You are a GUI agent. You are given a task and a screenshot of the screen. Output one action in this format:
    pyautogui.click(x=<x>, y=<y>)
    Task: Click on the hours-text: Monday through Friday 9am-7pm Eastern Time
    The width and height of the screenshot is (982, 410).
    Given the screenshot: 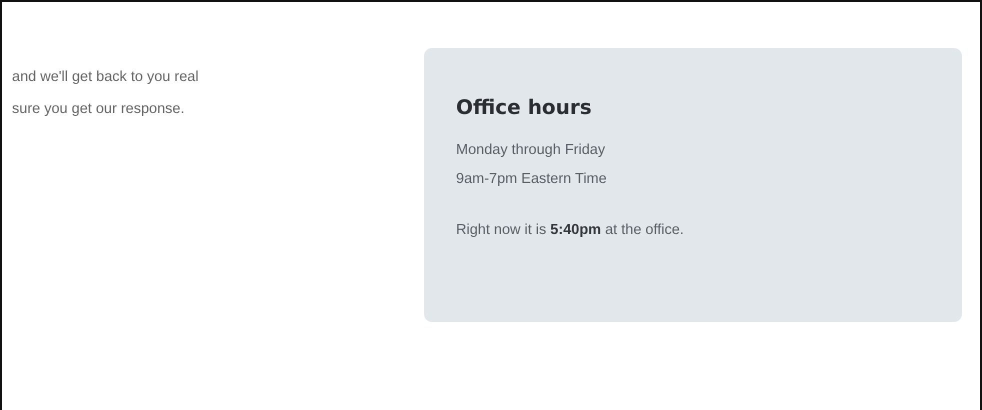 What is the action you would take?
    pyautogui.click(x=531, y=165)
    